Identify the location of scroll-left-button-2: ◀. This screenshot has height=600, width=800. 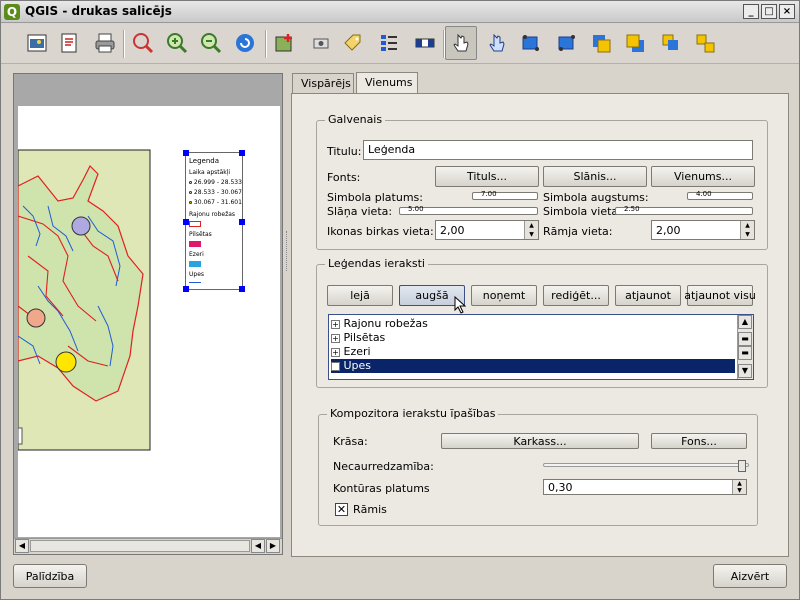
(258, 546).